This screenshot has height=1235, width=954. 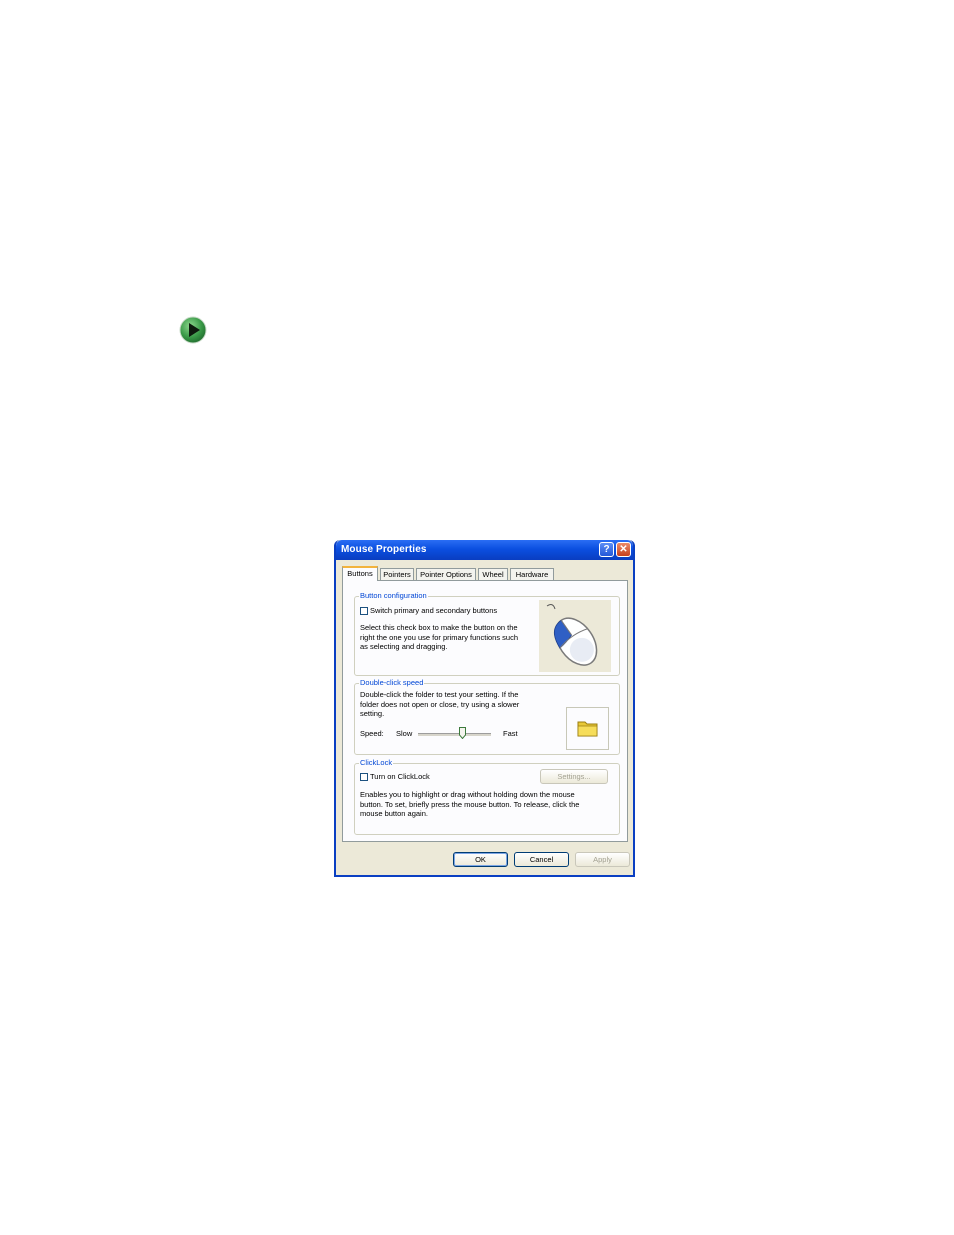 What do you see at coordinates (393, 595) in the screenshot?
I see `button-configuration-legend: Button configuration` at bounding box center [393, 595].